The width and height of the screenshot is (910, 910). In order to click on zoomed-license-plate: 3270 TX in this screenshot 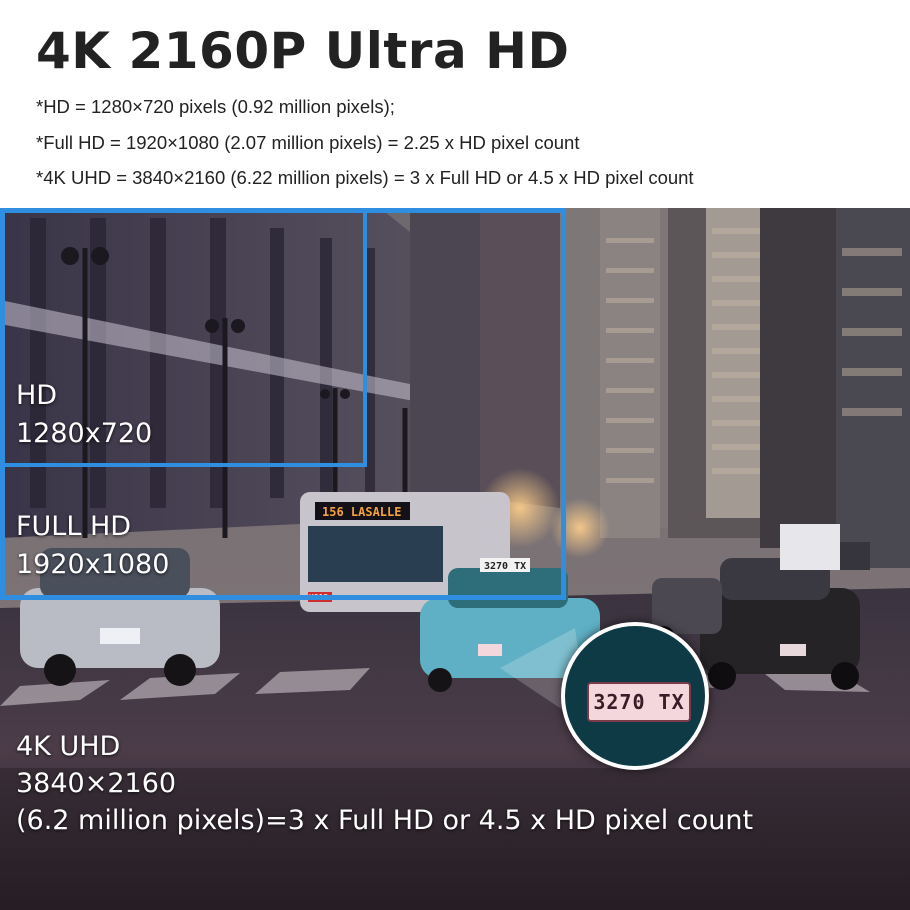, I will do `click(639, 702)`.